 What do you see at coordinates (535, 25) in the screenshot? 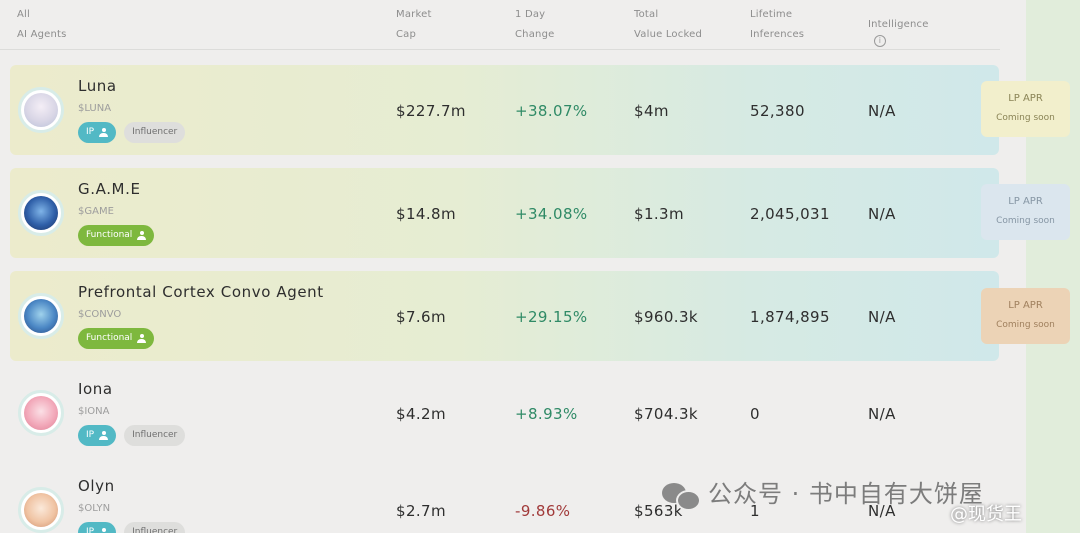
I see `header-1day-change: 1 Day Change` at bounding box center [535, 25].